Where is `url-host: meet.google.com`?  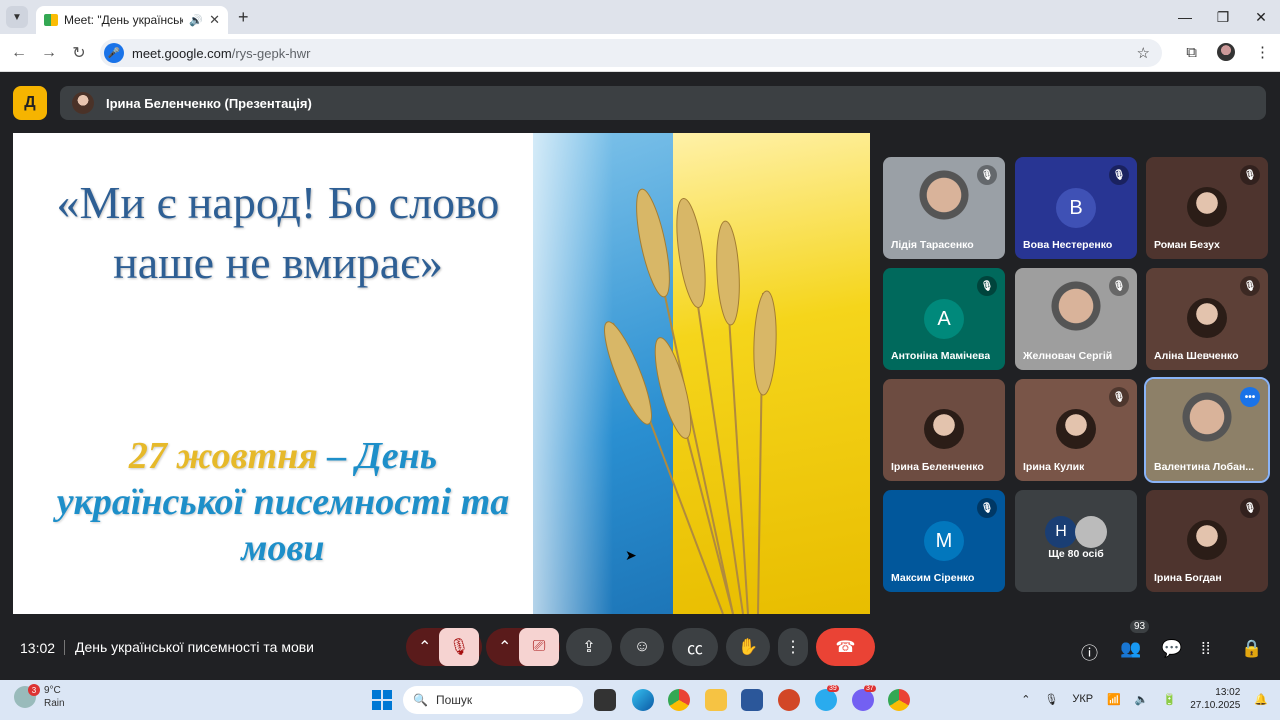 url-host: meet.google.com is located at coordinates (182, 53).